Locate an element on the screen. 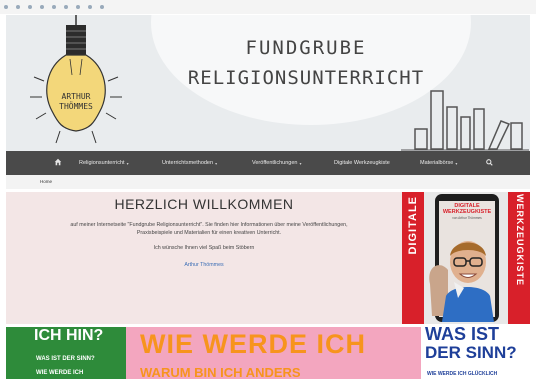 This screenshot has height=379, width=536. bulb-text-line1: ARTHUR is located at coordinates (76, 96).